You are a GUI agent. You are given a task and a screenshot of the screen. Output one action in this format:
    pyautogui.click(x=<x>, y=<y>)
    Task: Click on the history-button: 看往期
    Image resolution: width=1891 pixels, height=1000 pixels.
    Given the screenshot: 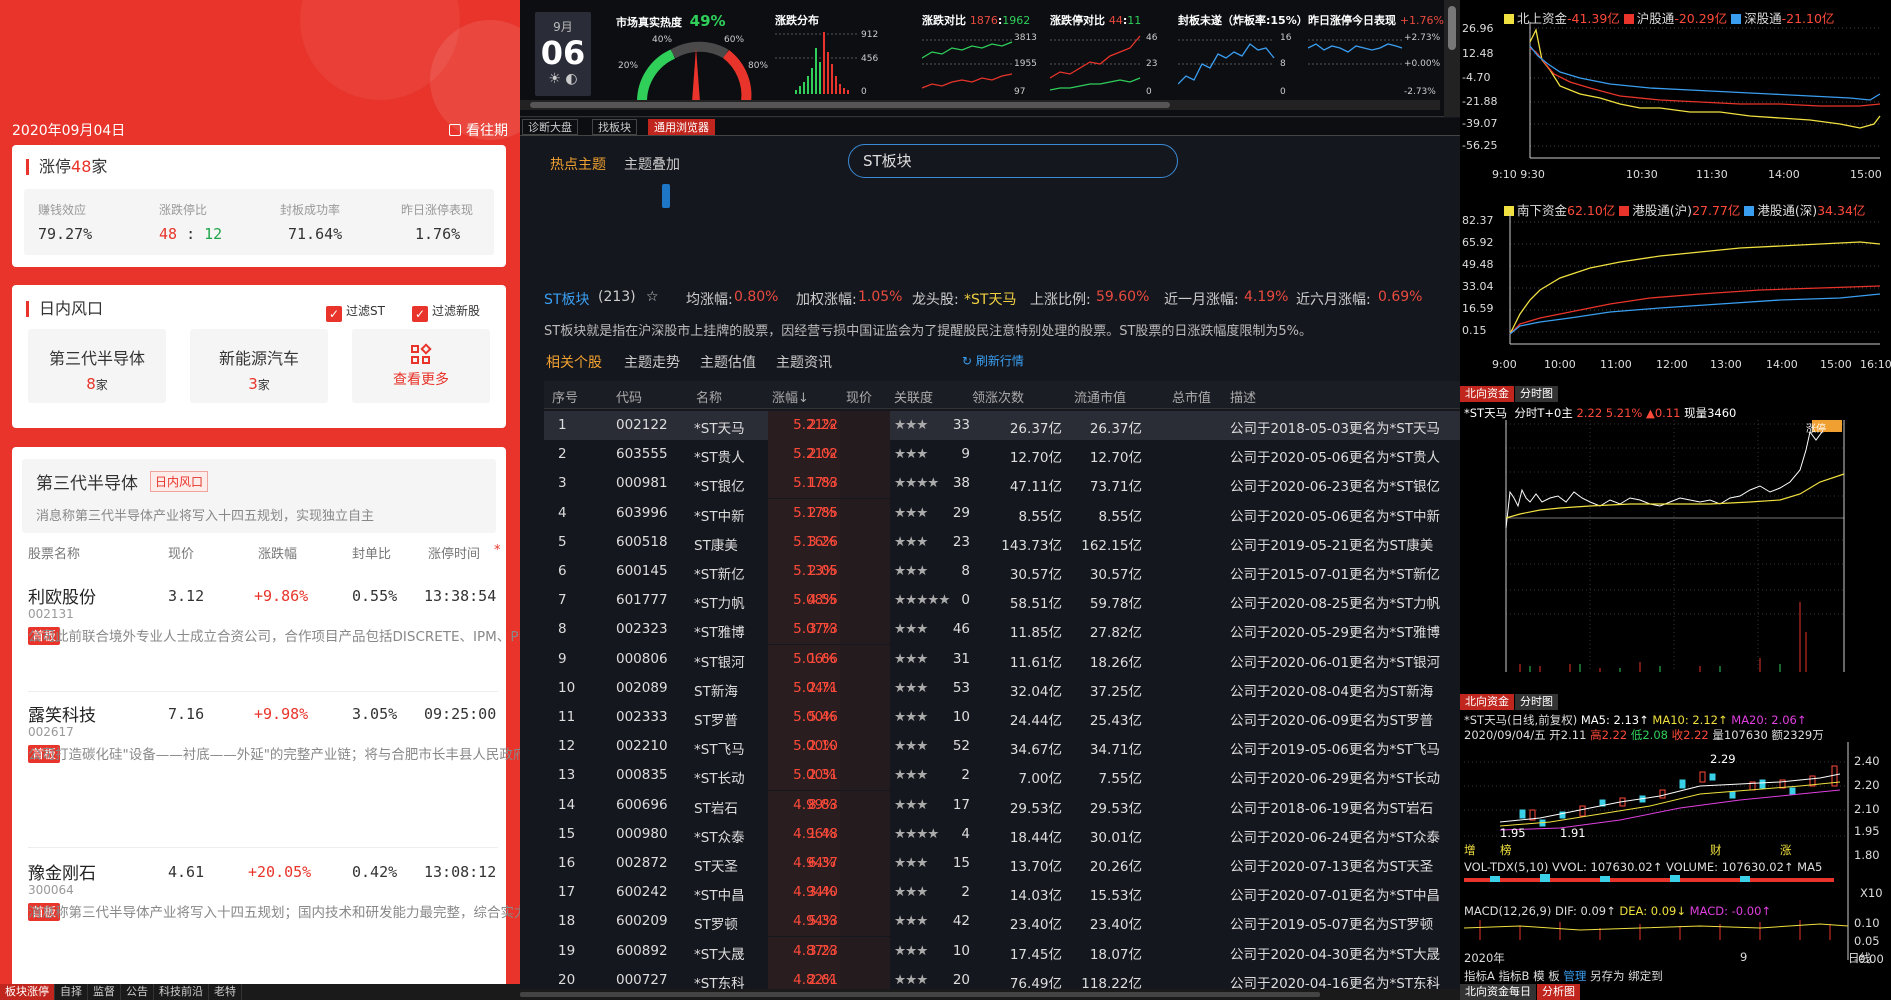 What is the action you would take?
    pyautogui.click(x=478, y=130)
    